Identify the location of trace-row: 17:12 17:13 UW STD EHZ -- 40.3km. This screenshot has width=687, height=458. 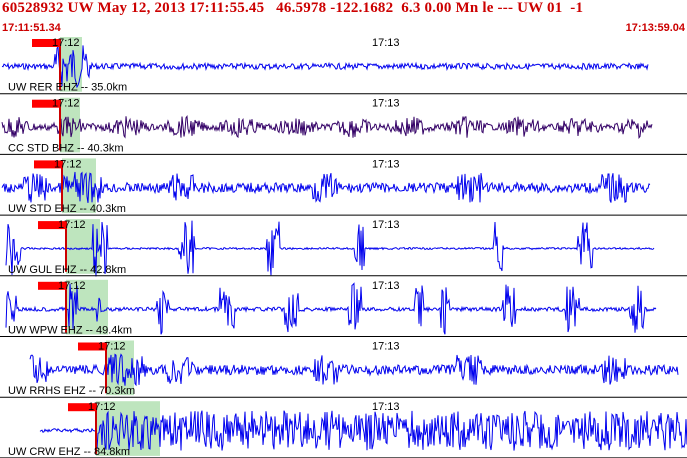
(343, 187).